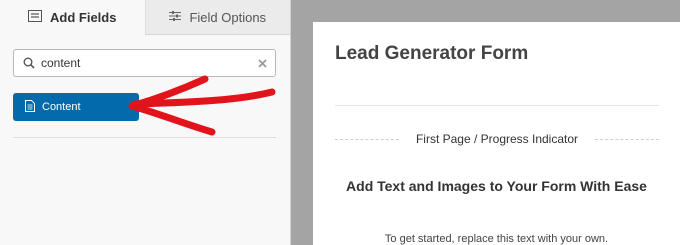  Describe the element at coordinates (432, 53) in the screenshot. I see `form-title: Lead Generator Form` at that location.